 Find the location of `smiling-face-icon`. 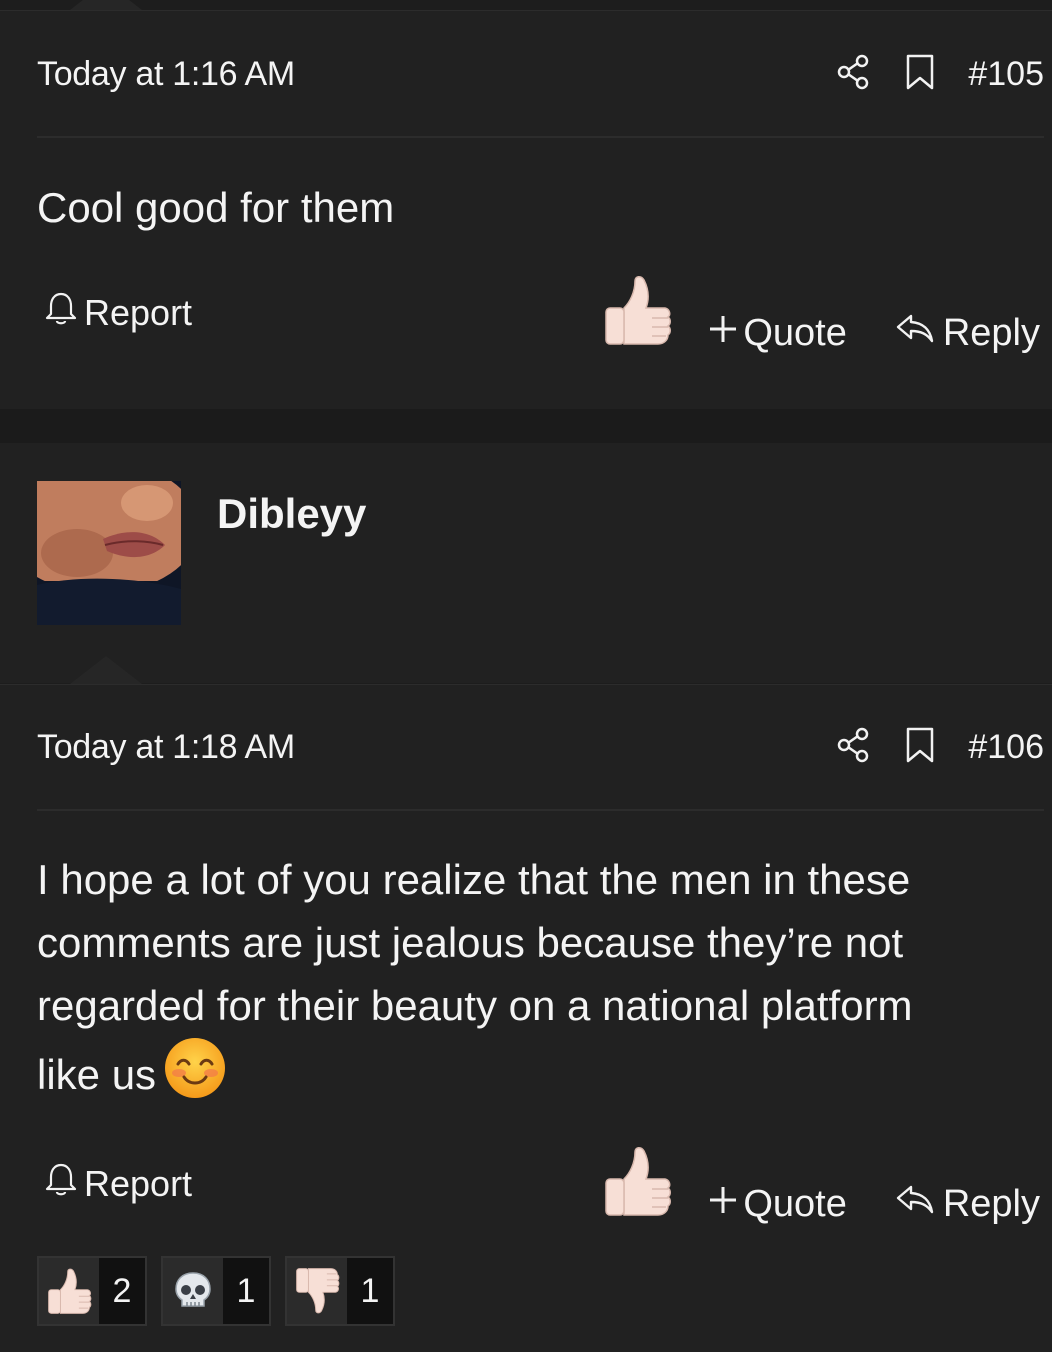

smiling-face-icon is located at coordinates (195, 1068).